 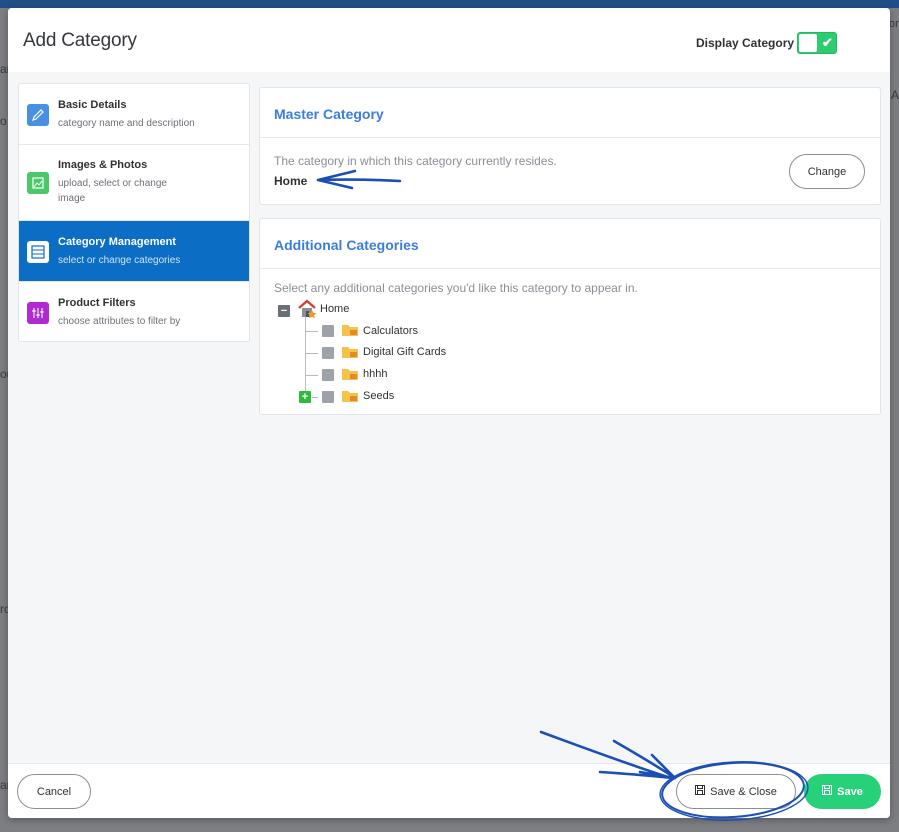 I want to click on modal-footer: Cancel Save & Close Save, so click(x=449, y=790).